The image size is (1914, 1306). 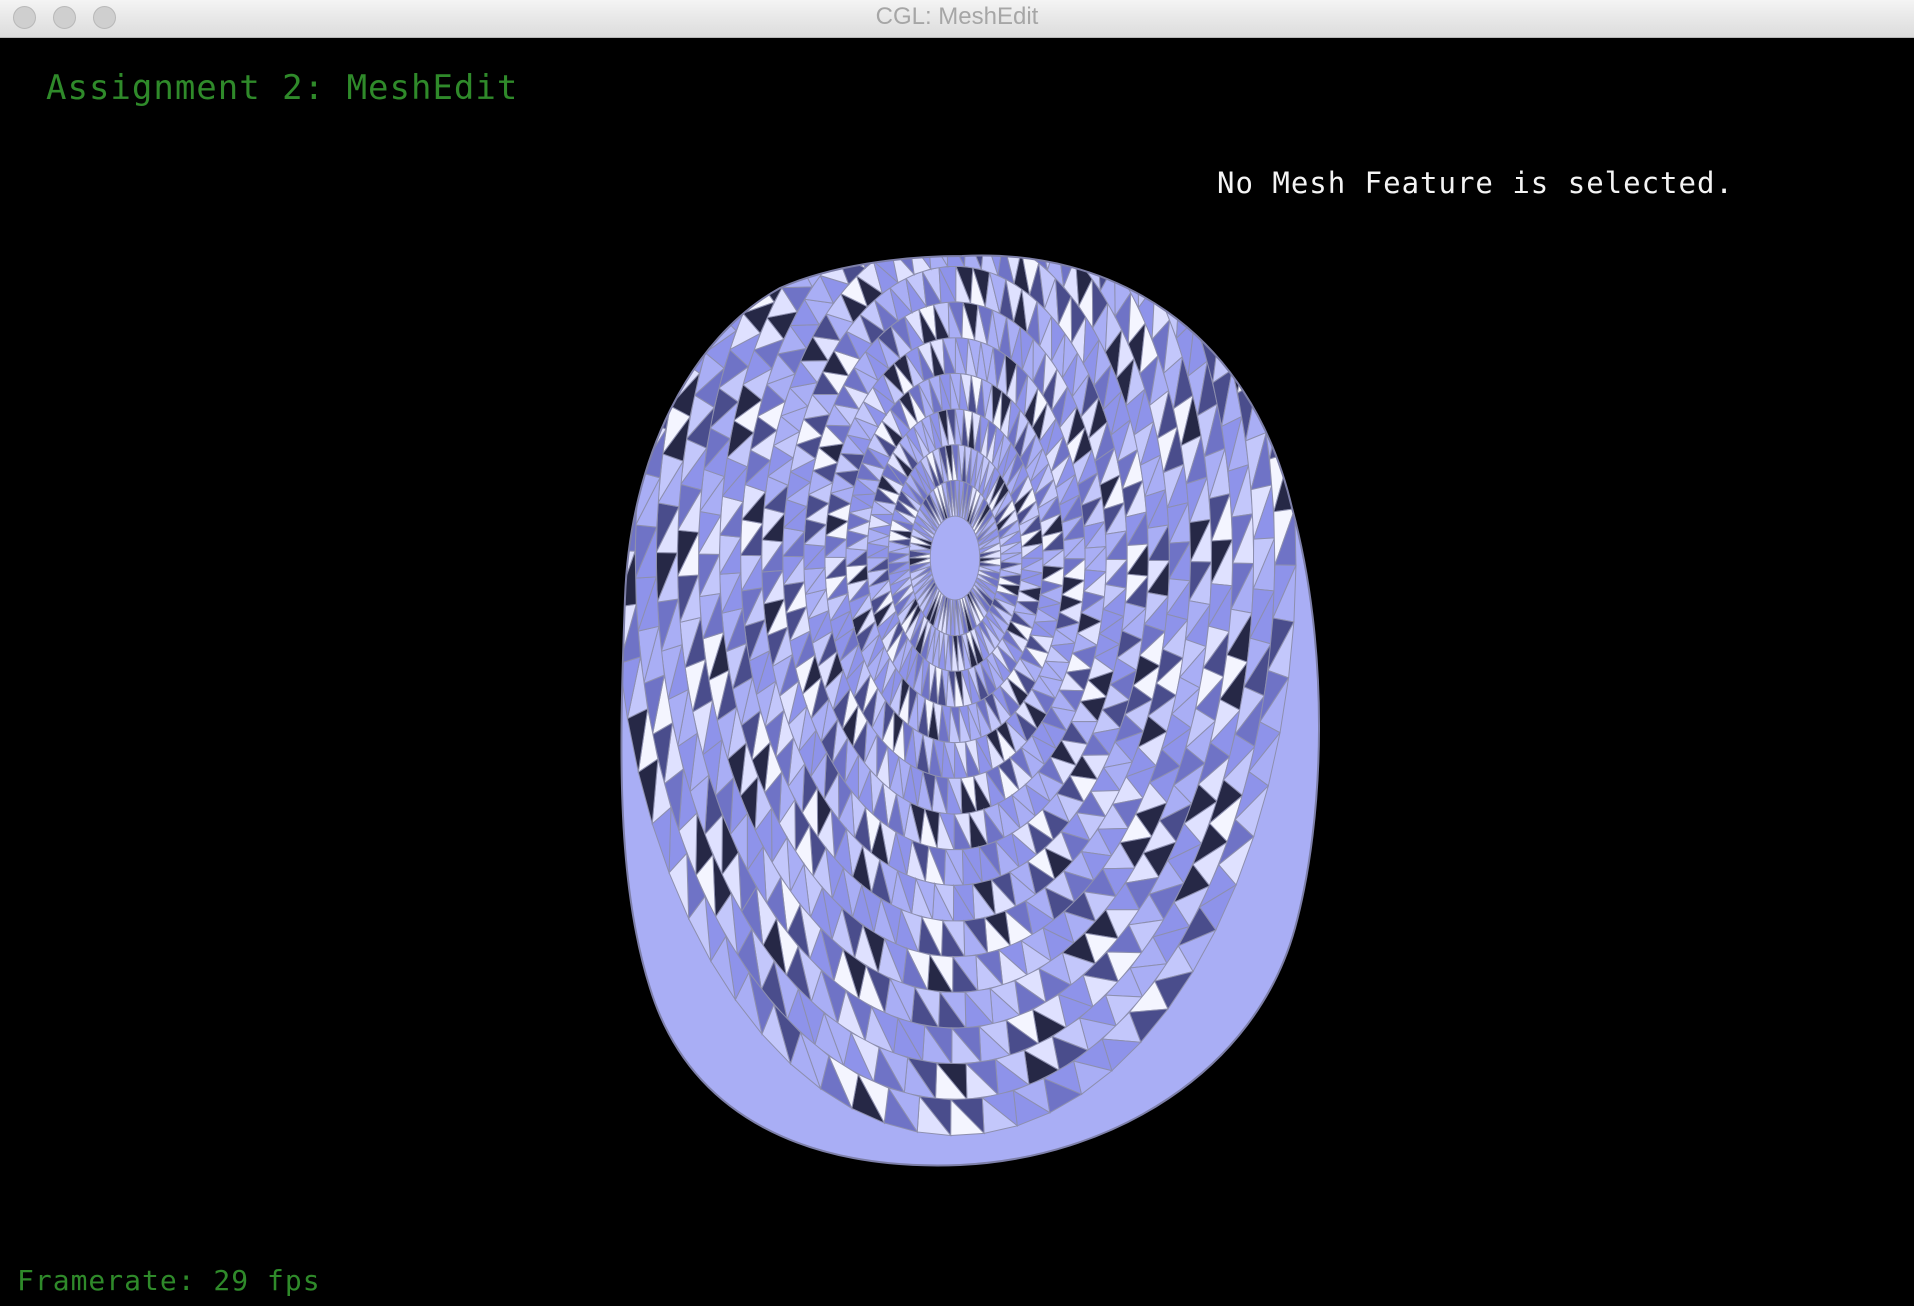 I want to click on assignment-title: Assignment 2: MeshEdit, so click(x=282, y=88).